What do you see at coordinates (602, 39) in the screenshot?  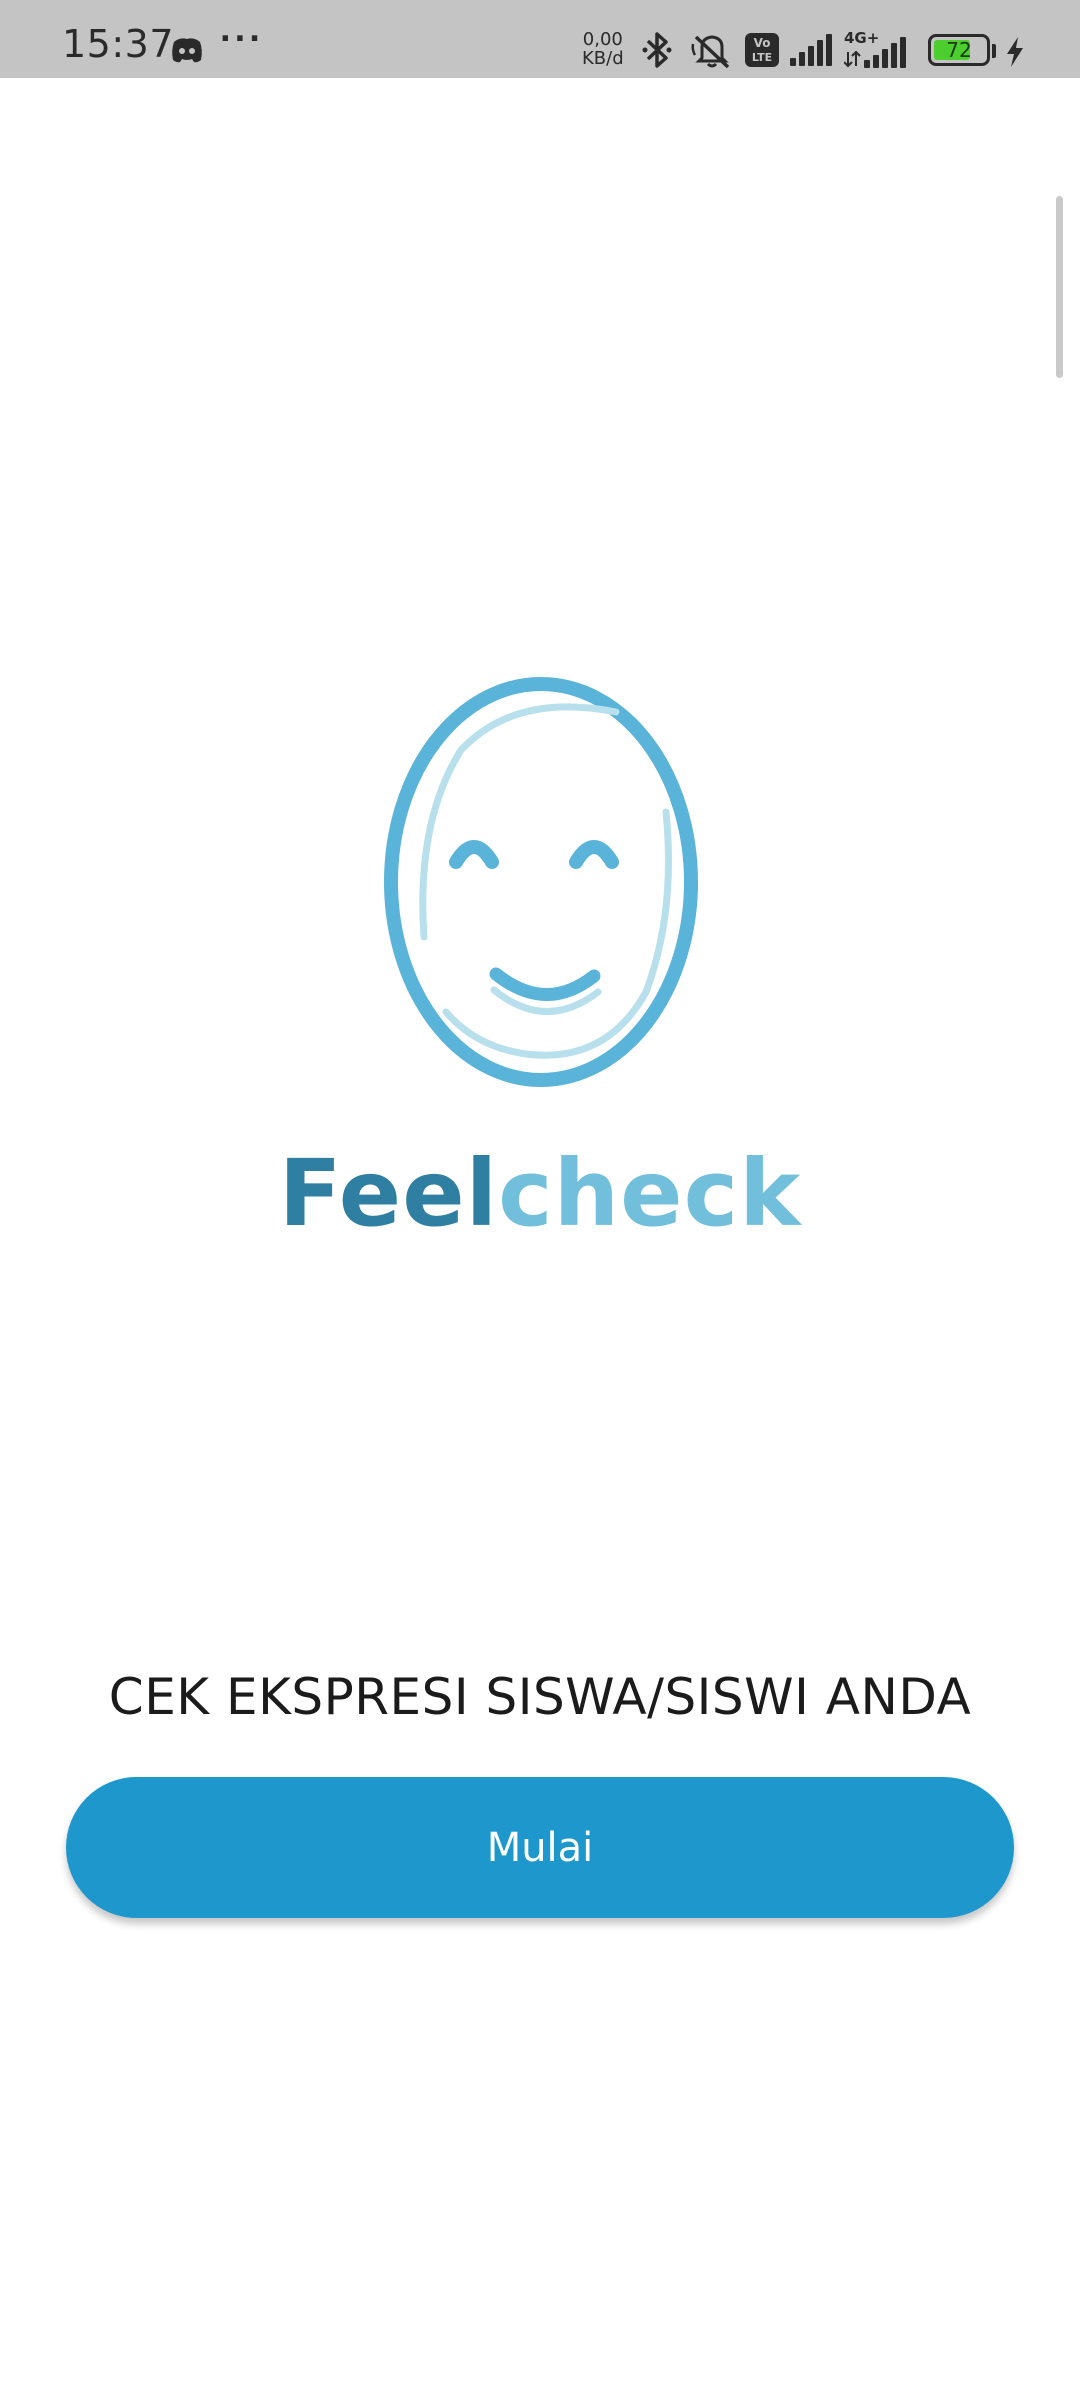 I see `network-speed-value: 0,00` at bounding box center [602, 39].